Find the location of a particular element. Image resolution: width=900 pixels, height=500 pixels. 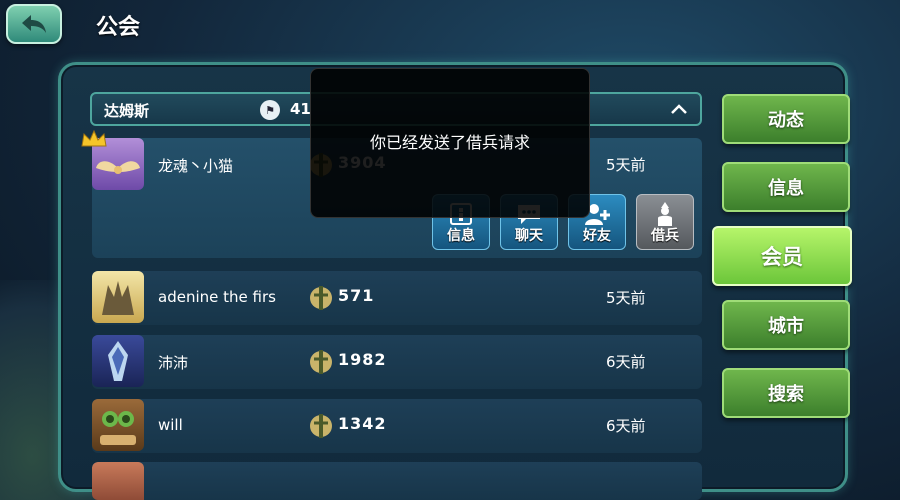

borrow-troops-button: 借兵 is located at coordinates (665, 222).